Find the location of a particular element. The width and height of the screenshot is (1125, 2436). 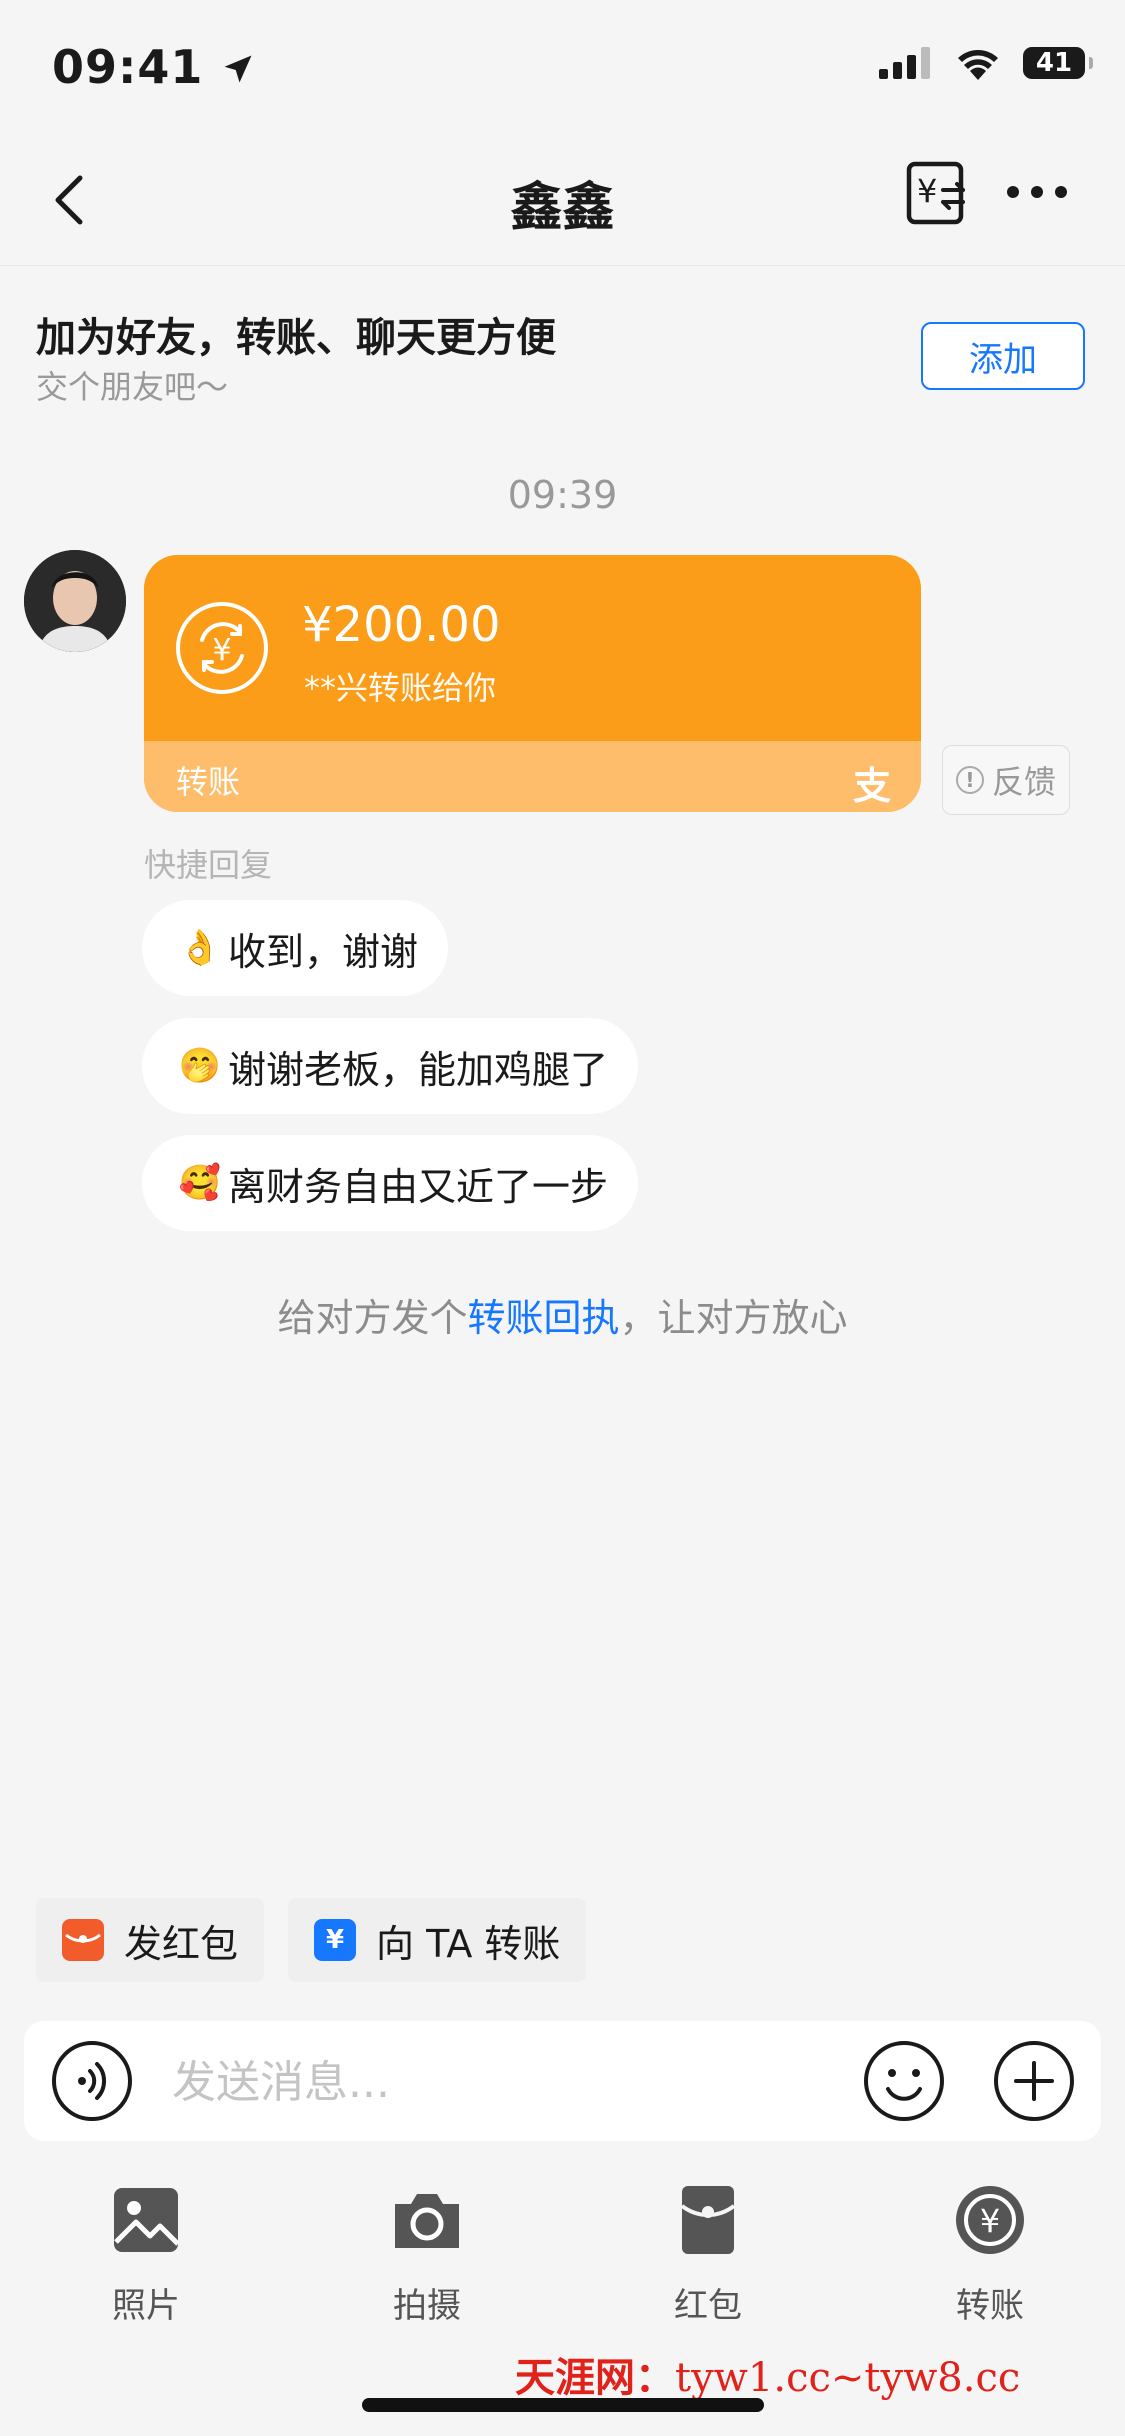

transfer-to-ta-chip: ¥ 向 TA 转账 is located at coordinates (437, 1940).